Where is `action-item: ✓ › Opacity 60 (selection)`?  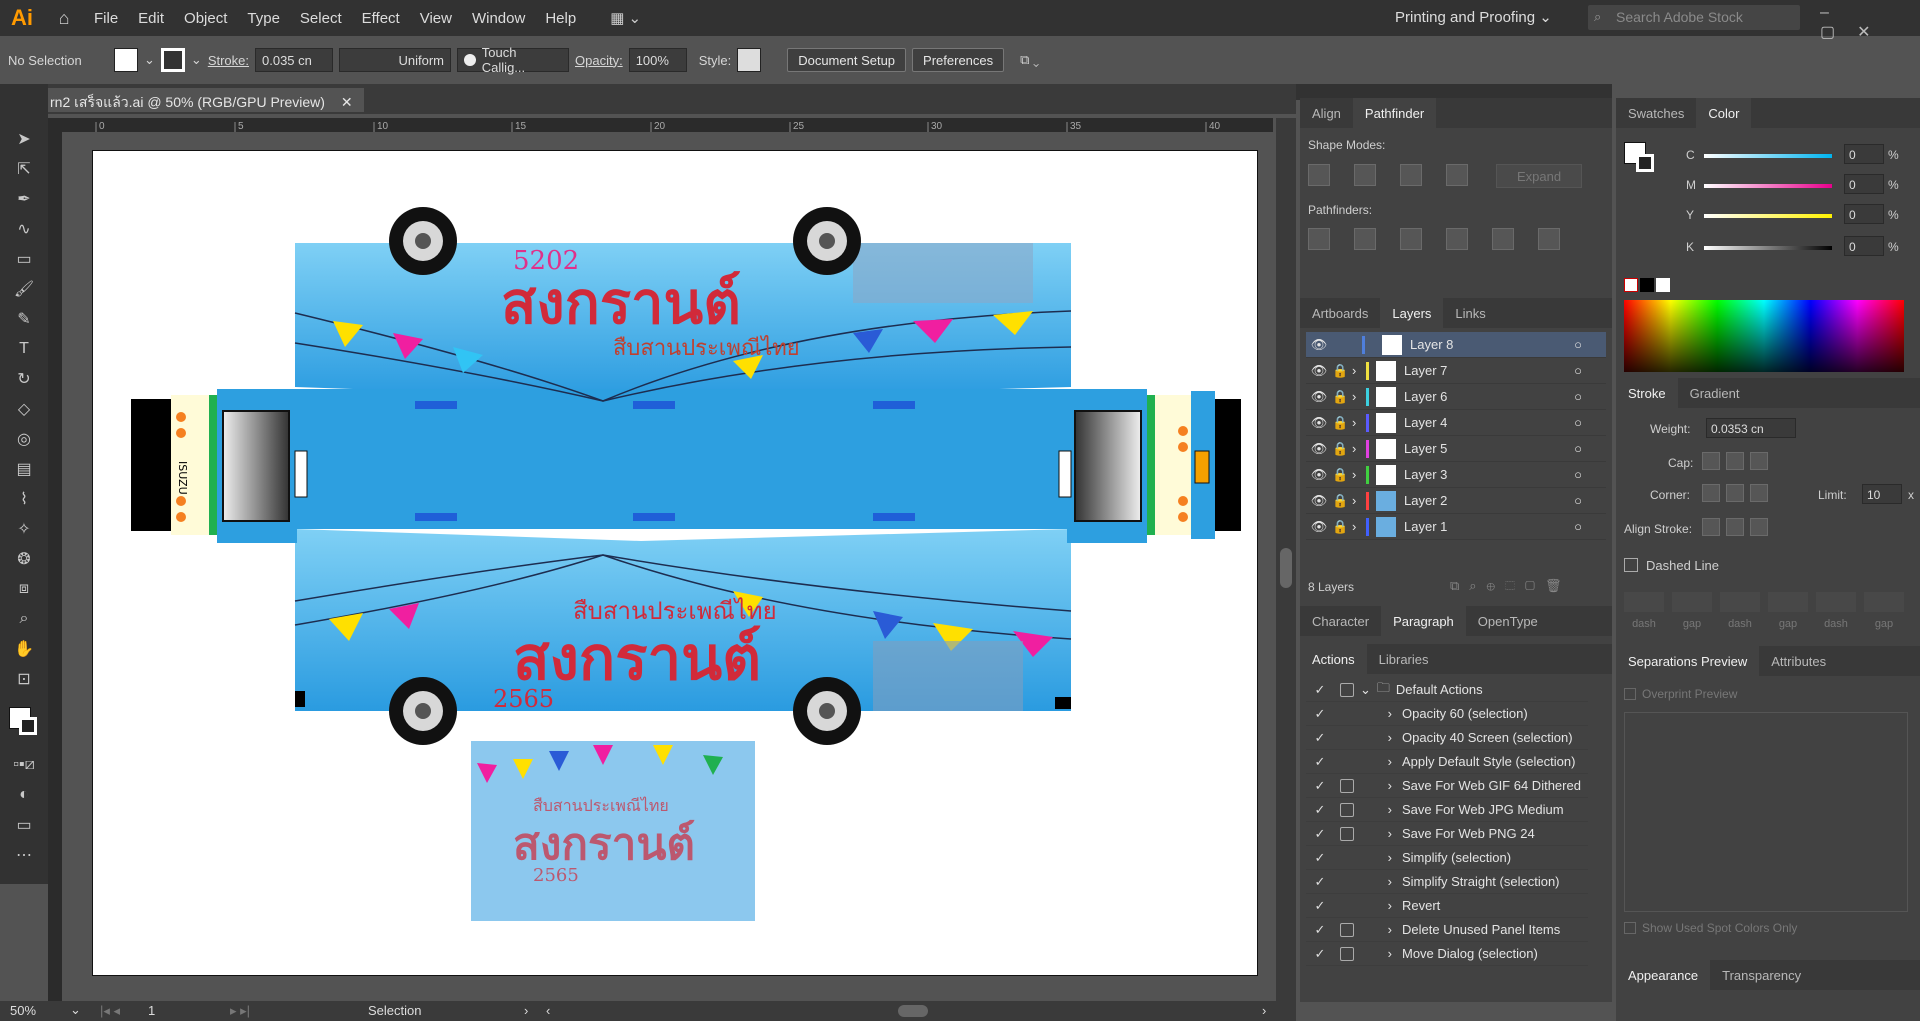
action-item: ✓ › Opacity 60 (selection) is located at coordinates (1447, 714).